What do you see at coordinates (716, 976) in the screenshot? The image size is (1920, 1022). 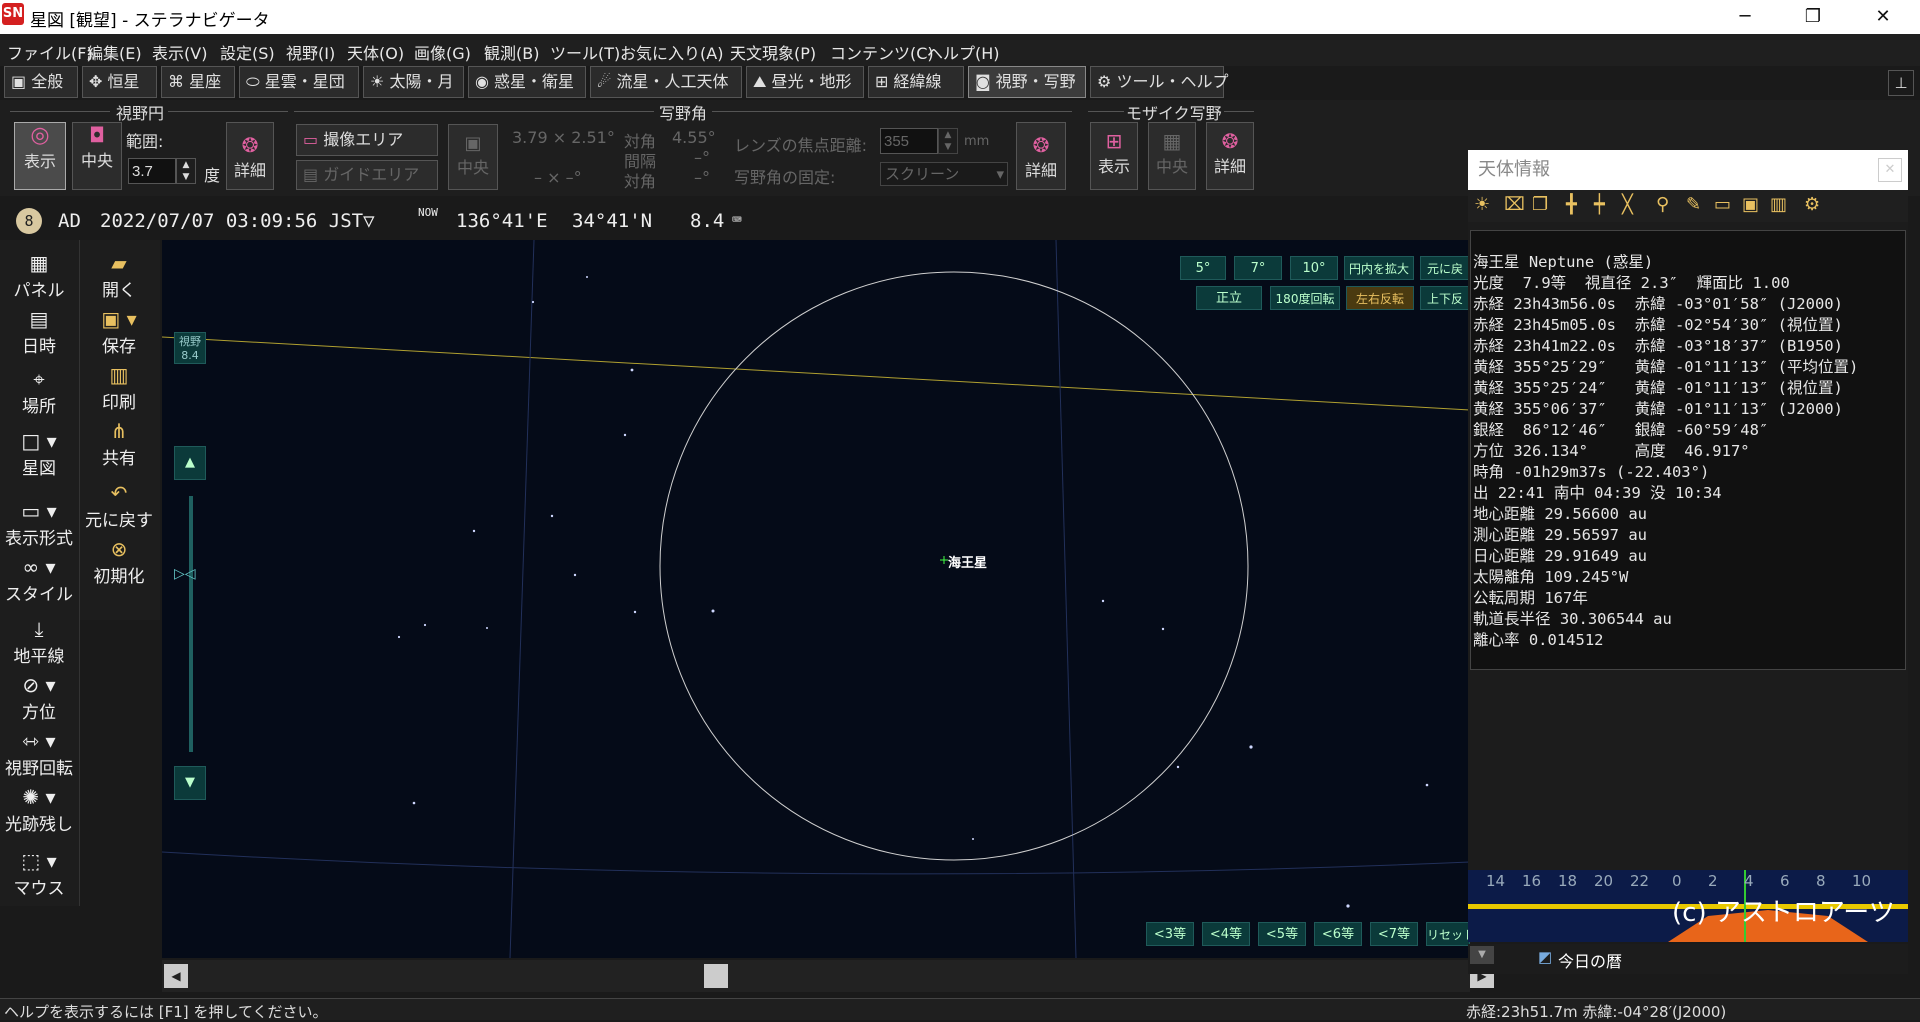 I see `scroll-thumb` at bounding box center [716, 976].